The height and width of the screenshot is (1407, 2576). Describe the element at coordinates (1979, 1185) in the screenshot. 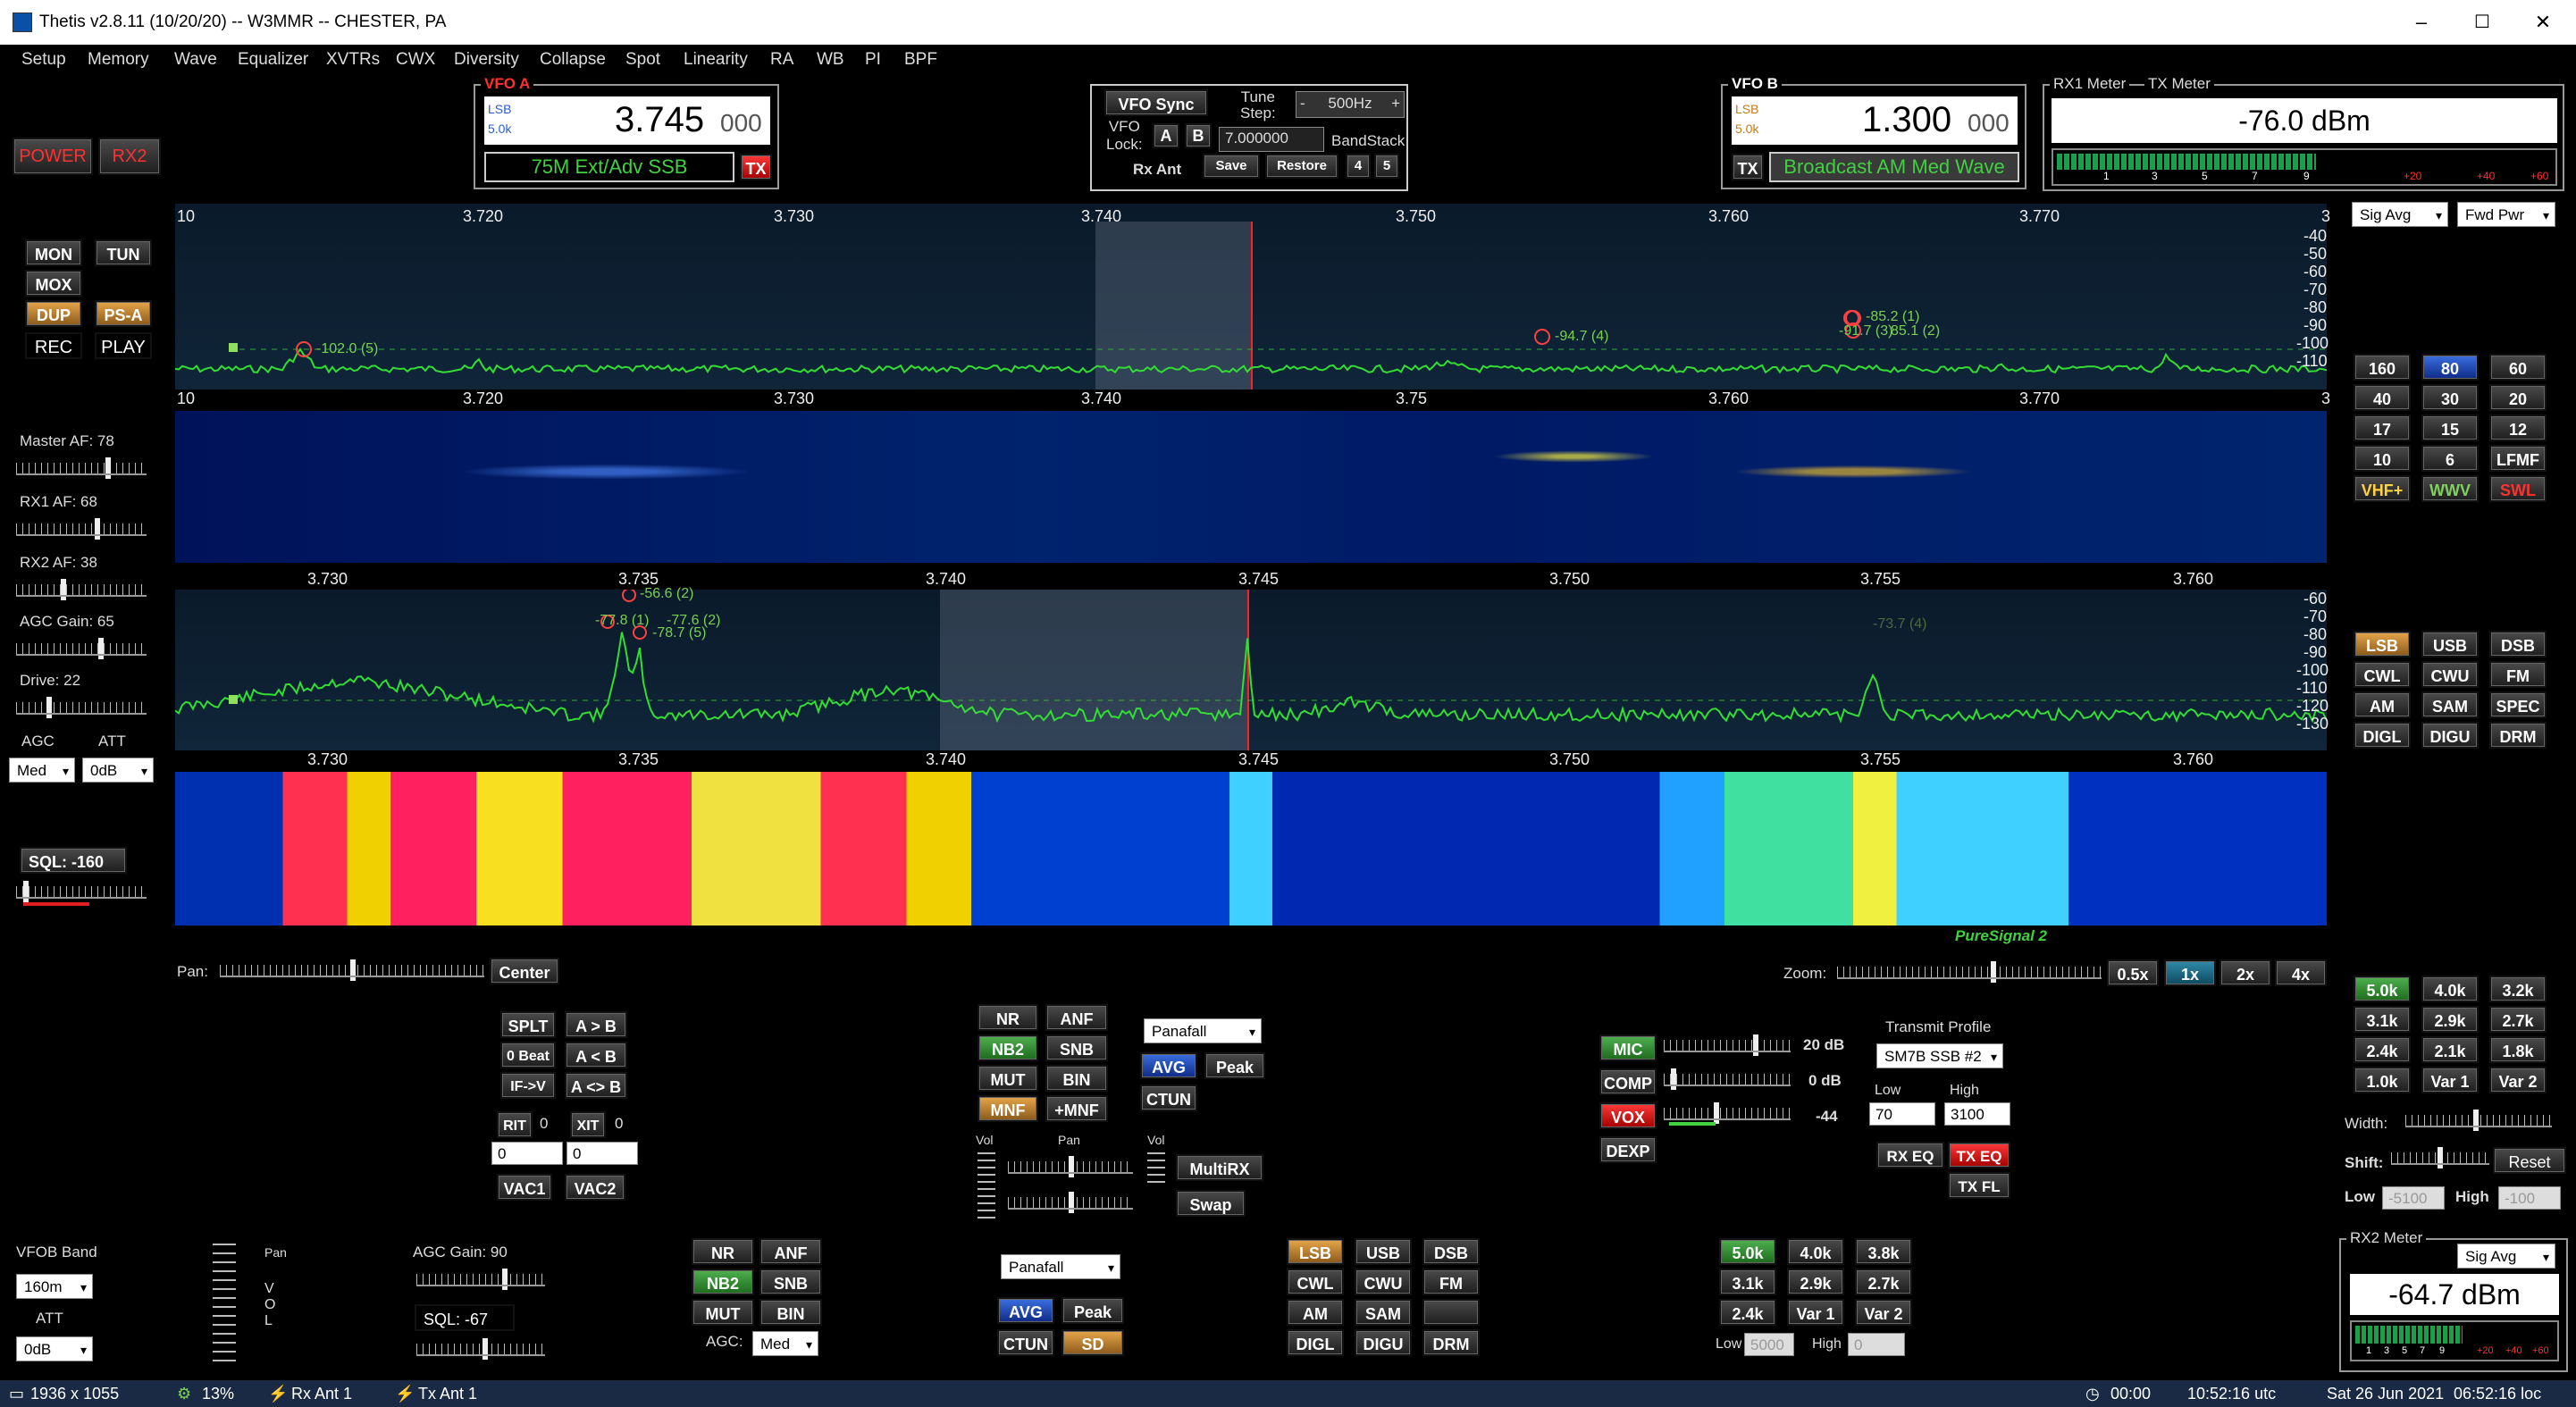

I see `tx-fl-button: TX FL` at that location.